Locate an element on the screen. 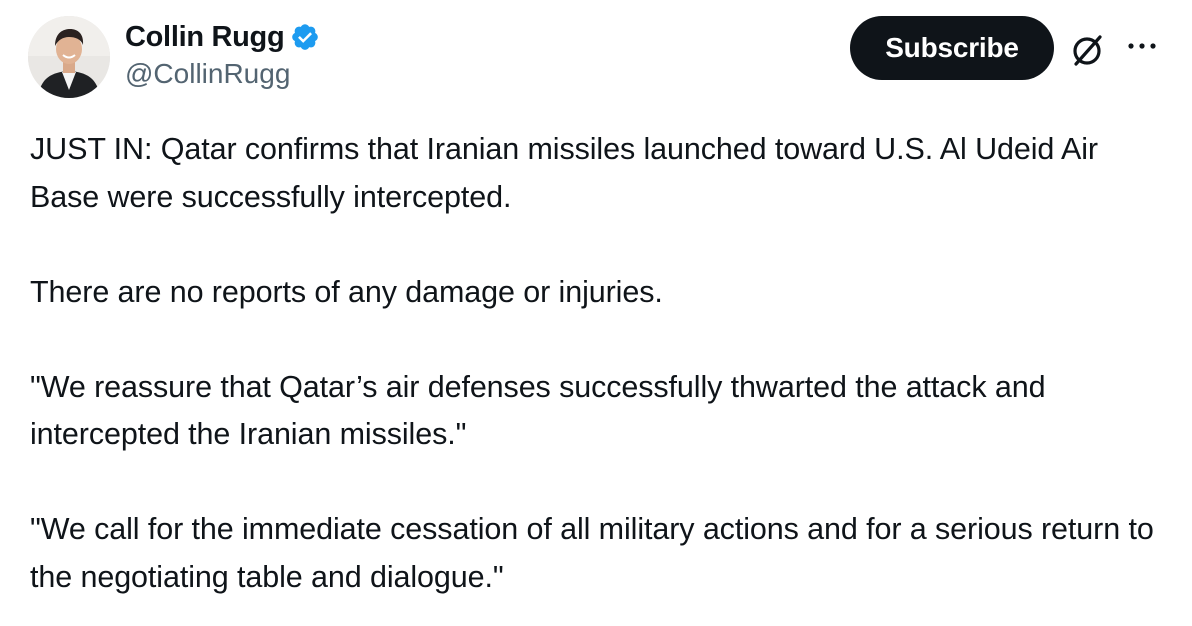  more-options-icon is located at coordinates (1142, 46).